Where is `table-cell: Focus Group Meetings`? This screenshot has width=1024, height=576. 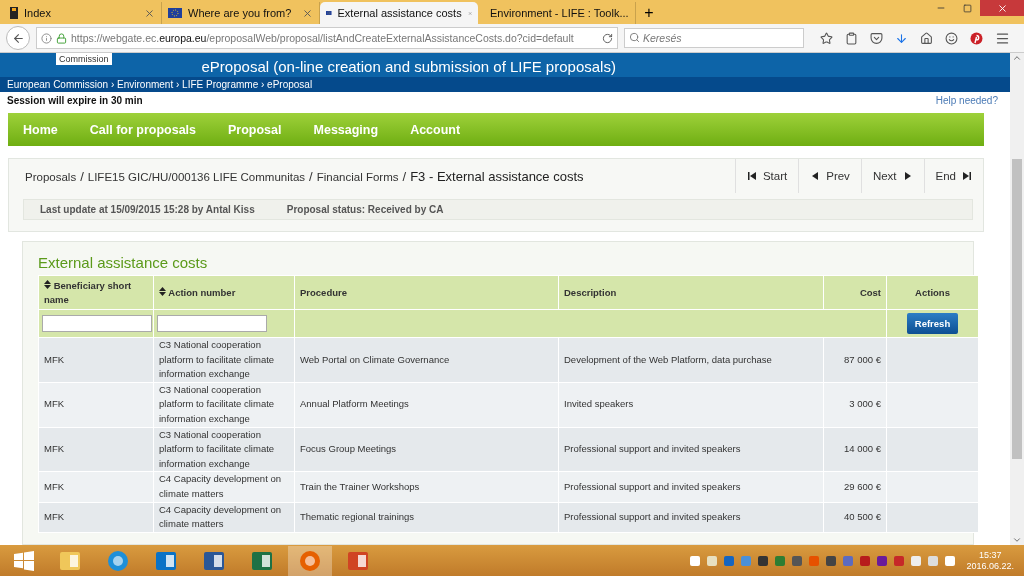 table-cell: Focus Group Meetings is located at coordinates (426, 449).